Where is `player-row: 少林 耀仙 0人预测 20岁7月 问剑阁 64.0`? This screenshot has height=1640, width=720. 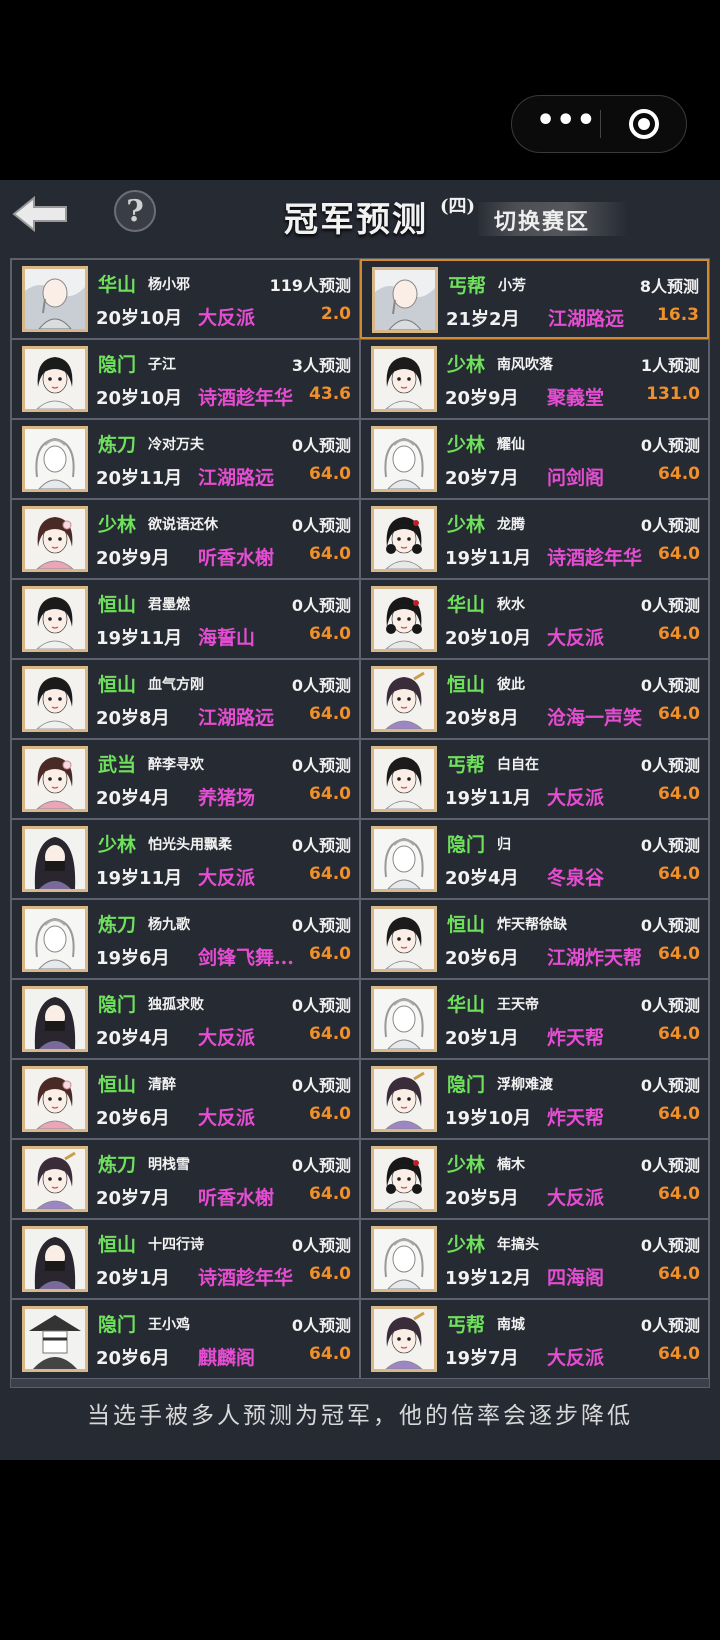
player-row: 少林 耀仙 0人预测 20岁7月 问剑阁 64.0 is located at coordinates (534, 459).